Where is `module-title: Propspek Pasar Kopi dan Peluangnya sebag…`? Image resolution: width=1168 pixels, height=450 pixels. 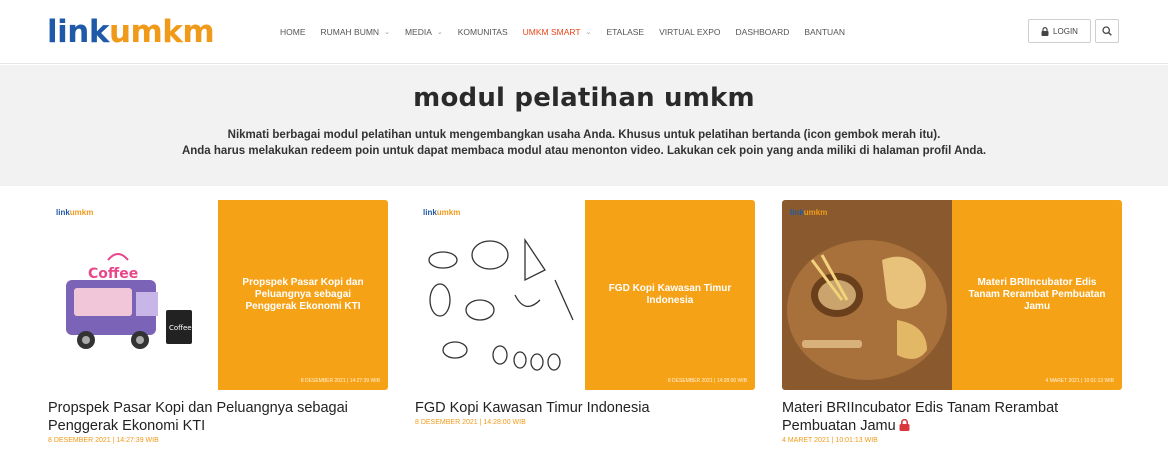
module-title: Propspek Pasar Kopi dan Peluangnya sebag… is located at coordinates (218, 417).